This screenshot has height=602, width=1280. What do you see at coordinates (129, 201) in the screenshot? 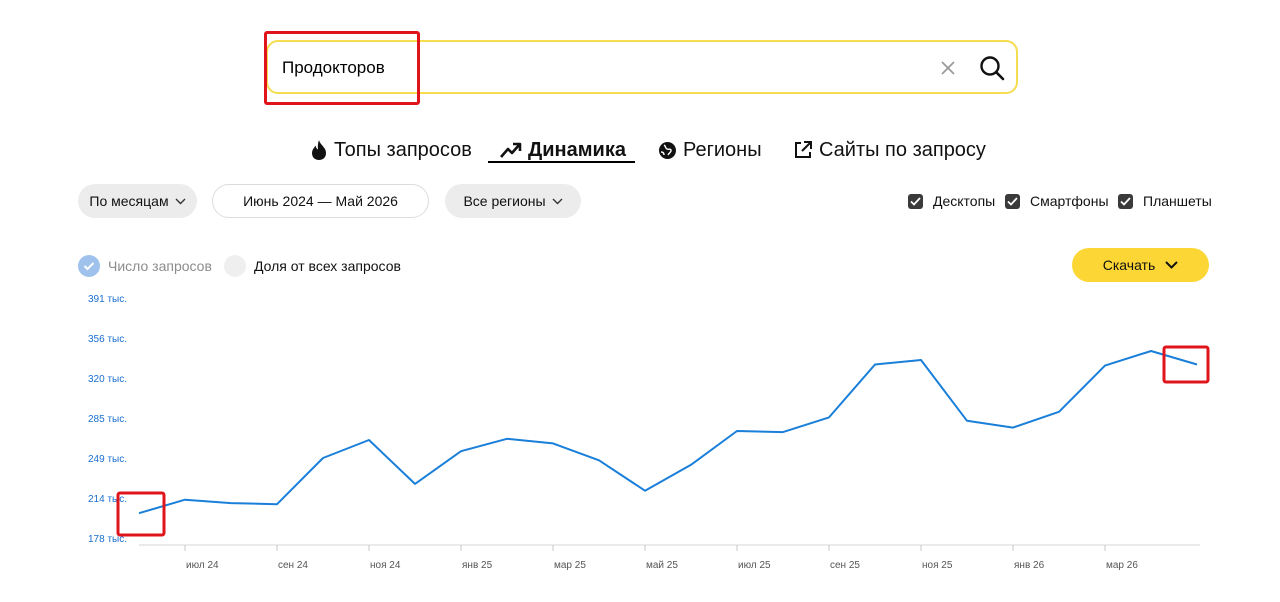
I see `period-group-label: По месяцам` at bounding box center [129, 201].